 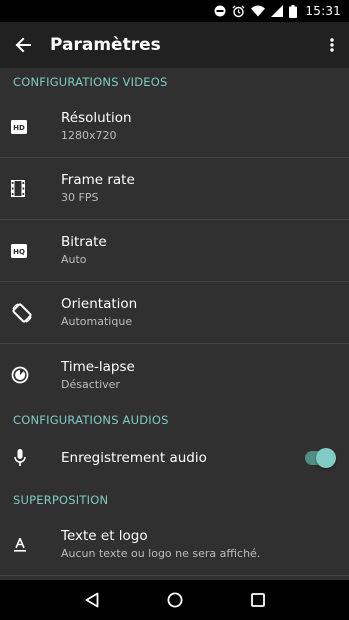 I want to click on mic-icon, so click(x=20, y=457).